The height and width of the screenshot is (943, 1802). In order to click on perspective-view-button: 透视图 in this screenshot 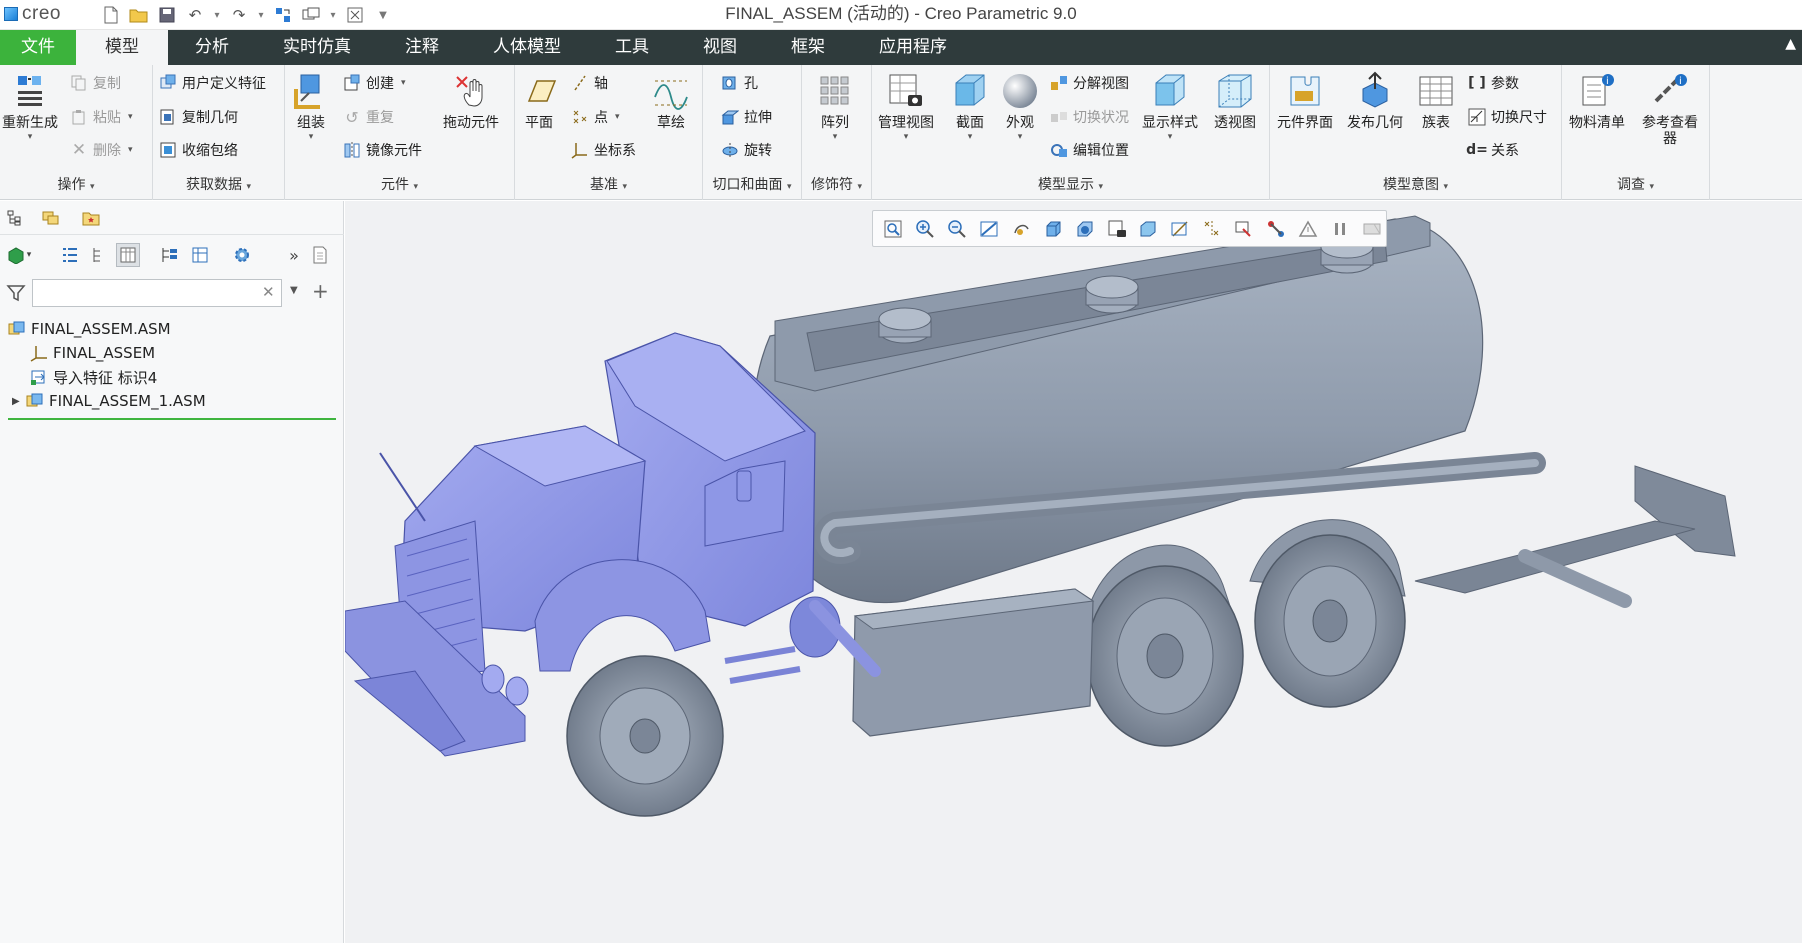, I will do `click(1235, 101)`.